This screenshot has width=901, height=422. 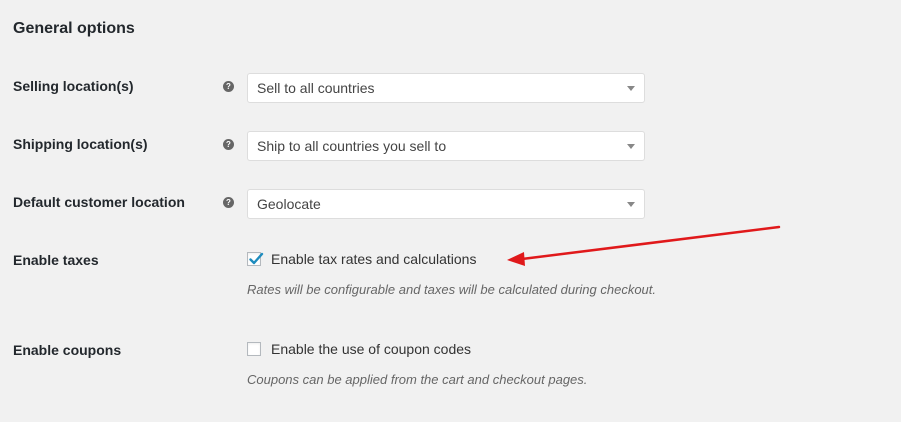 What do you see at coordinates (74, 28) in the screenshot?
I see `section-title: General options` at bounding box center [74, 28].